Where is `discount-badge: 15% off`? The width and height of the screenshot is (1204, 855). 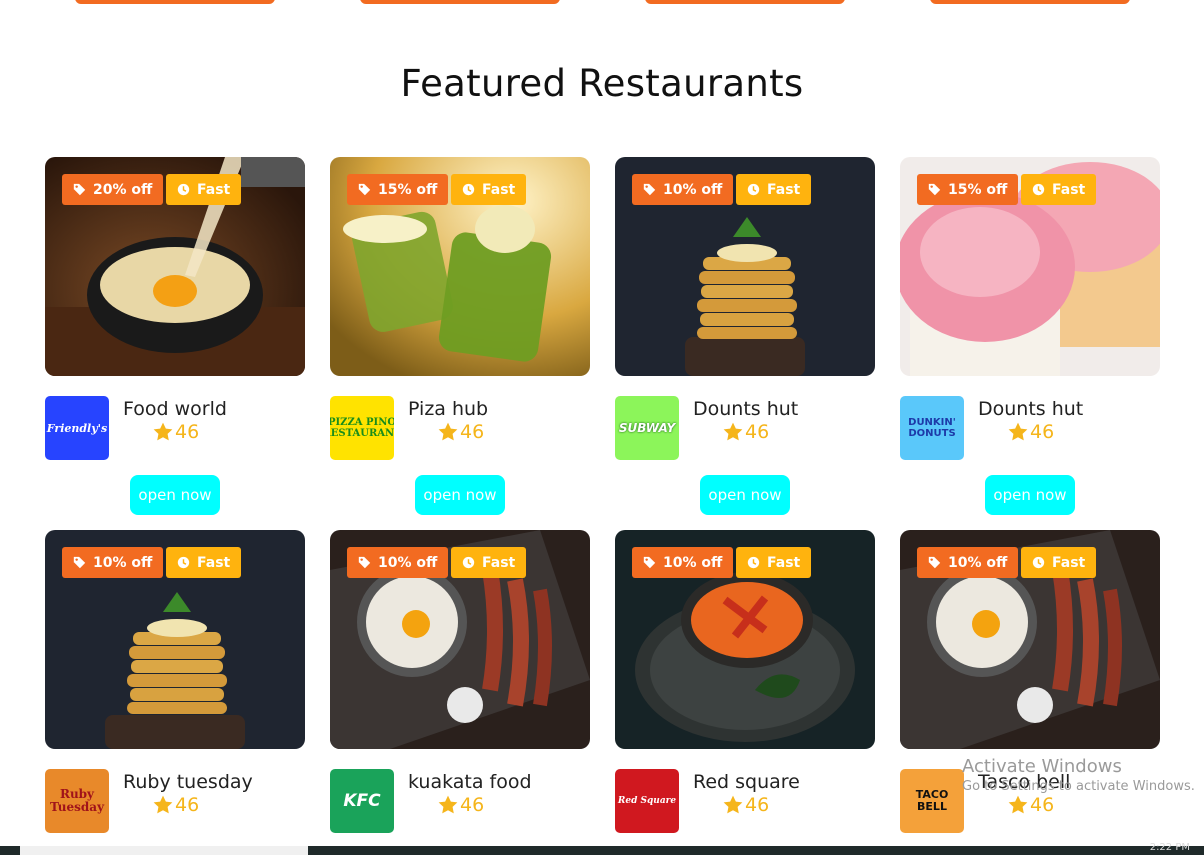
discount-badge: 15% off is located at coordinates (968, 189).